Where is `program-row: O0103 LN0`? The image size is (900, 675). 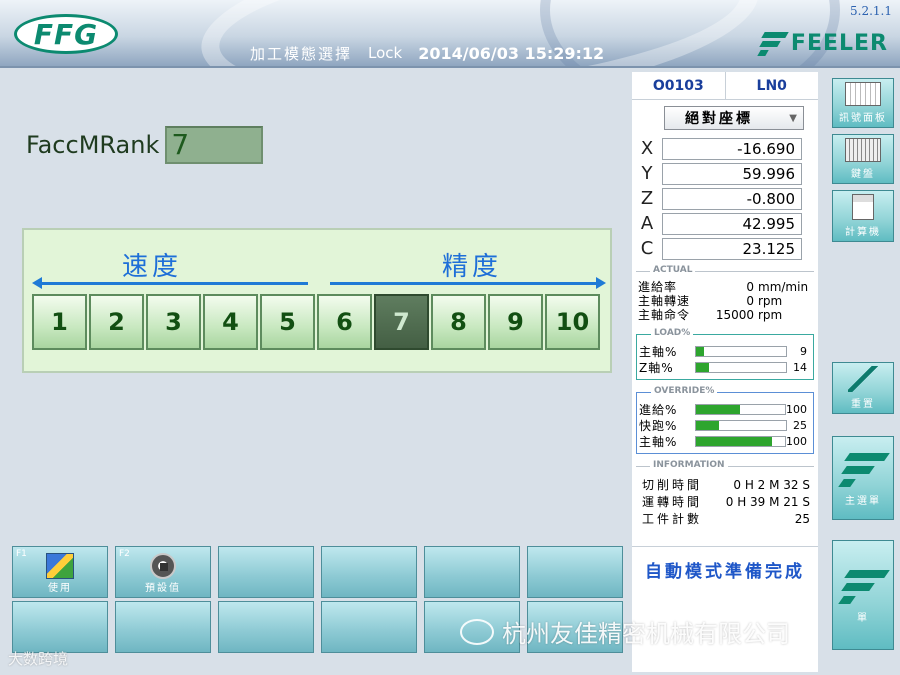 program-row: O0103 LN0 is located at coordinates (725, 86).